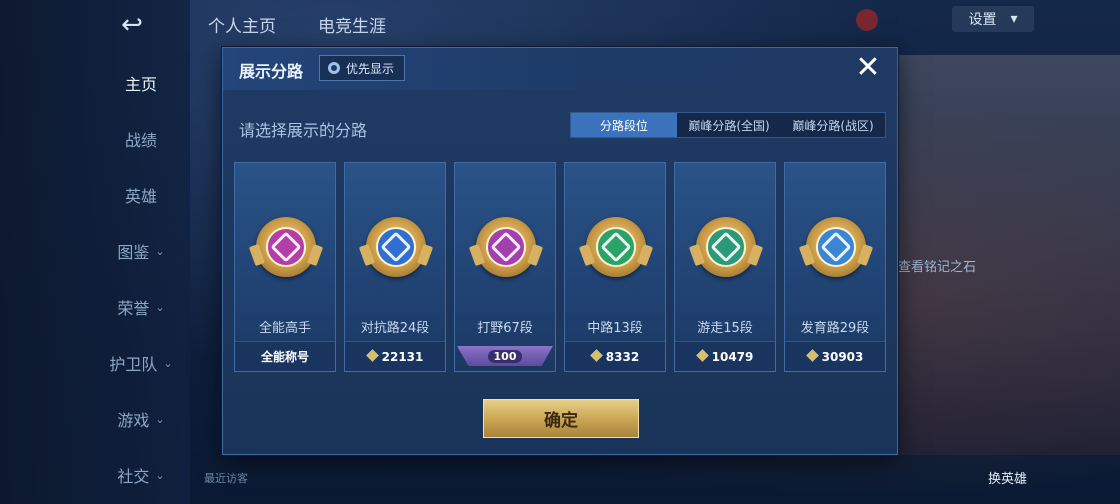 The height and width of the screenshot is (504, 1120). What do you see at coordinates (835, 328) in the screenshot?
I see `card-label: 发育路29段` at bounding box center [835, 328].